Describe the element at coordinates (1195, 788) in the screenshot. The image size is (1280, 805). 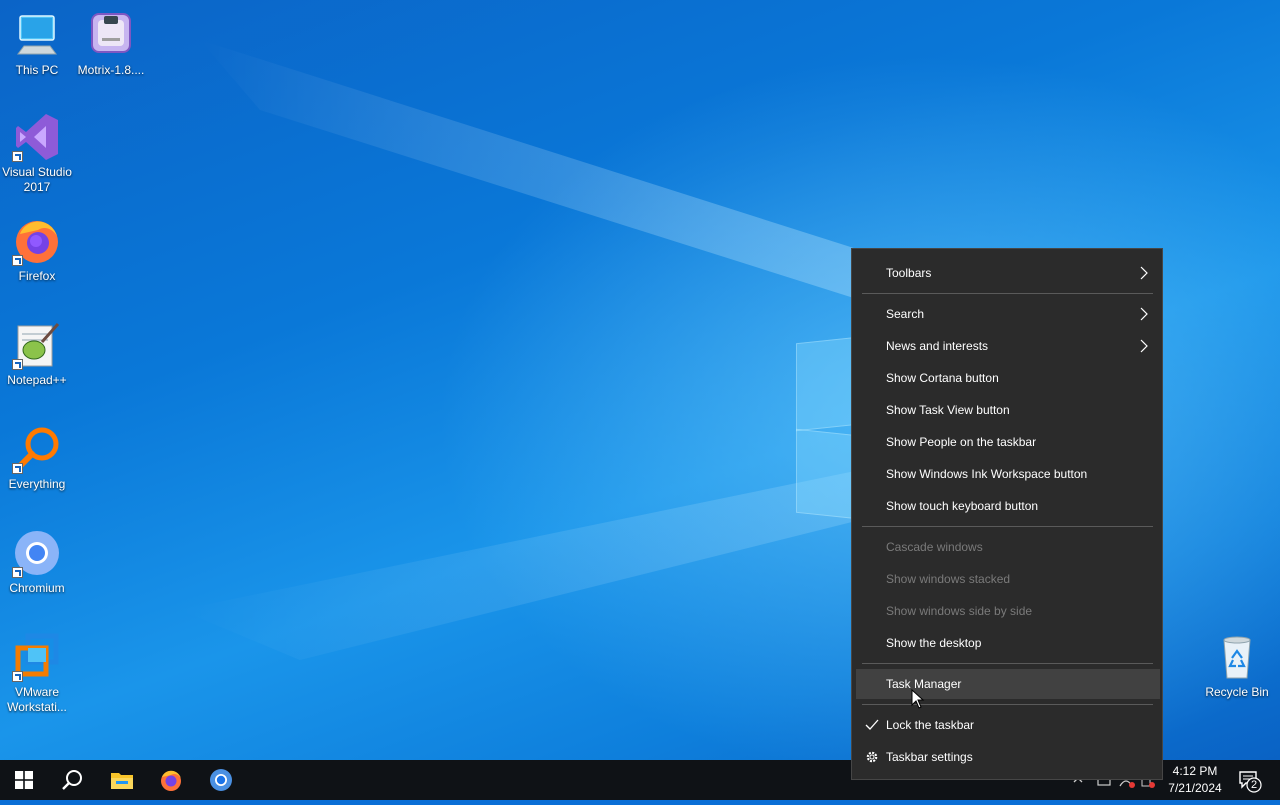
I see `clock-date: 7/21/2024` at that location.